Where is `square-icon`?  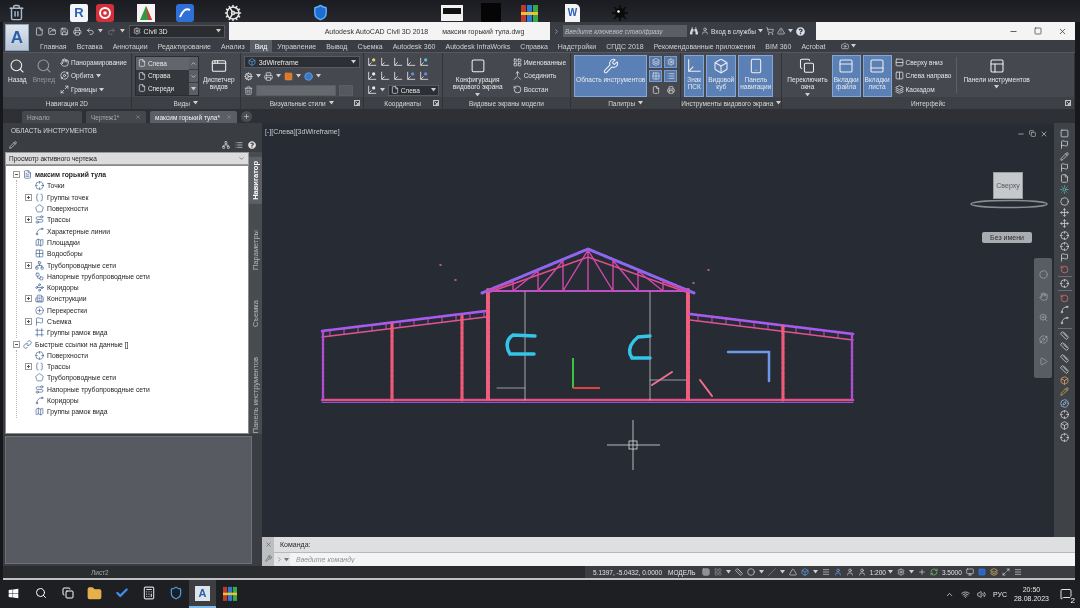 square-icon is located at coordinates (288, 76).